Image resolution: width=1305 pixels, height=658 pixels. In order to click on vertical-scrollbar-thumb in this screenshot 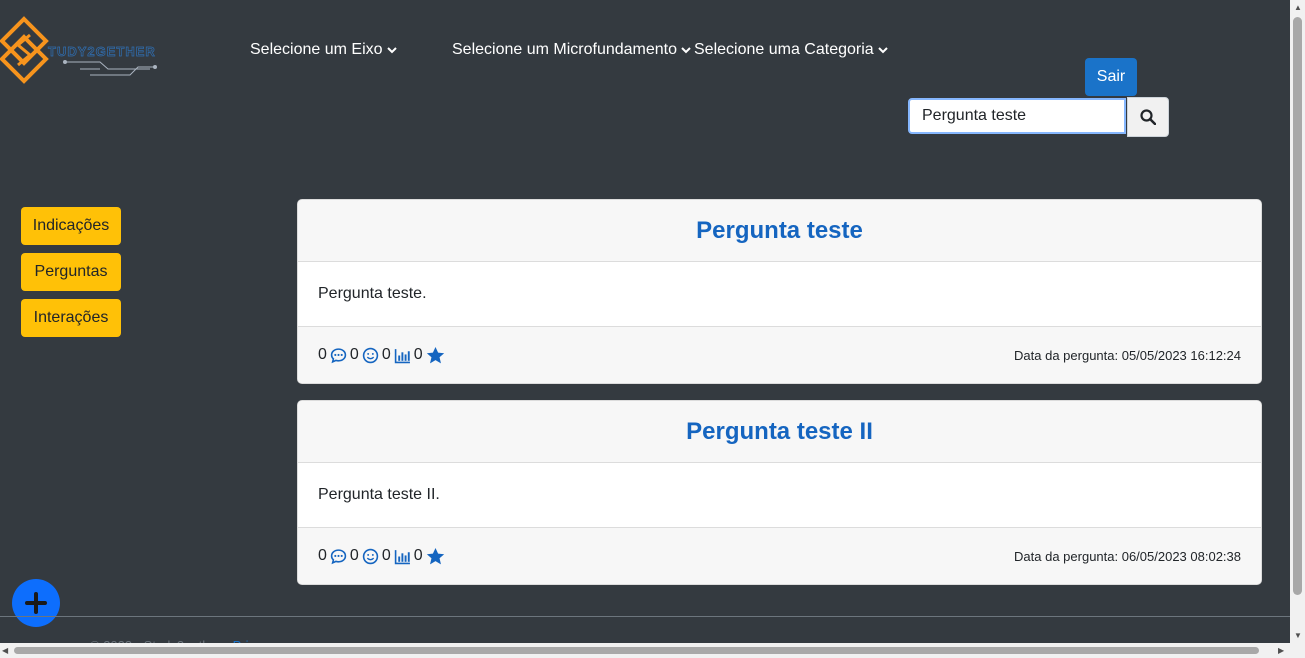, I will do `click(1297, 306)`.